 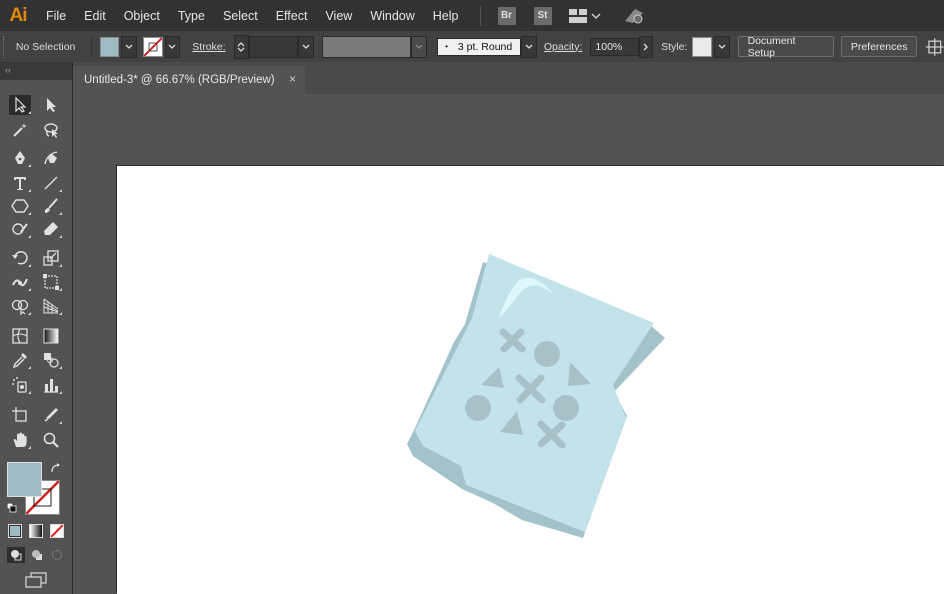 What do you see at coordinates (15, 531) in the screenshot?
I see `color-mode-button` at bounding box center [15, 531].